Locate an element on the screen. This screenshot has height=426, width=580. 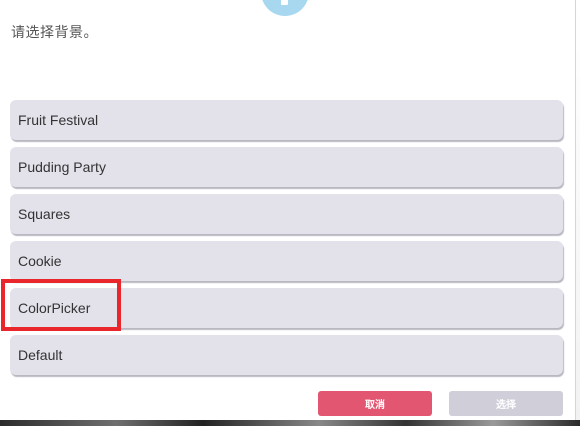
dialog-prompt: 请选择背景。 is located at coordinates (54, 33).